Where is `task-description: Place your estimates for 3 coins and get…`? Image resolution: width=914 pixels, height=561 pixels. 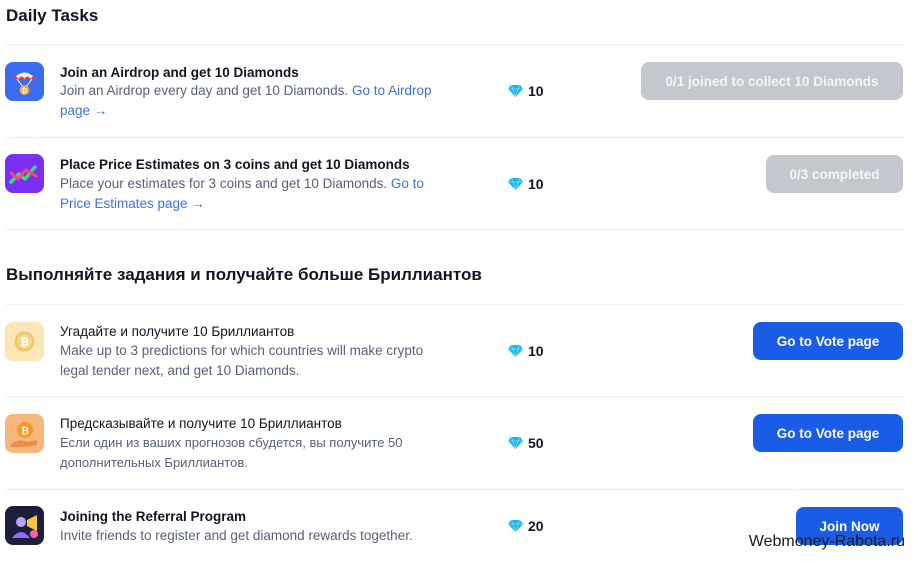 task-description: Place your estimates for 3 coins and get… is located at coordinates (270, 194).